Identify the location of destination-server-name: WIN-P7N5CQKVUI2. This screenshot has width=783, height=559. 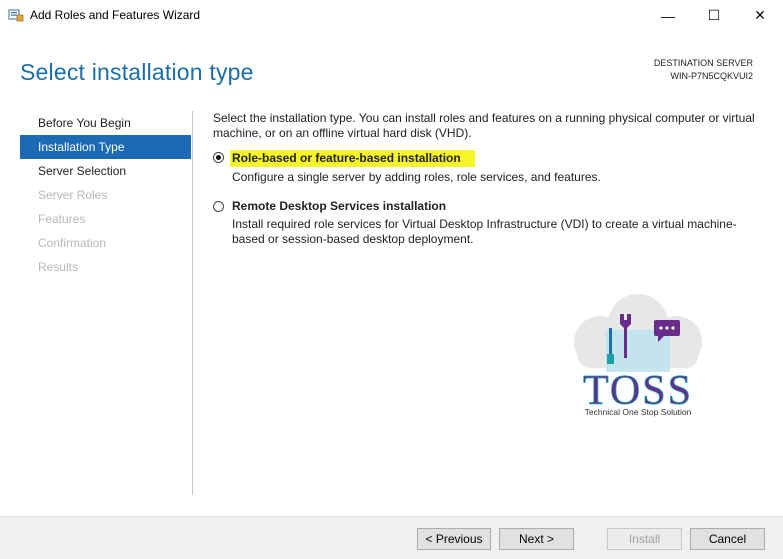
(711, 76).